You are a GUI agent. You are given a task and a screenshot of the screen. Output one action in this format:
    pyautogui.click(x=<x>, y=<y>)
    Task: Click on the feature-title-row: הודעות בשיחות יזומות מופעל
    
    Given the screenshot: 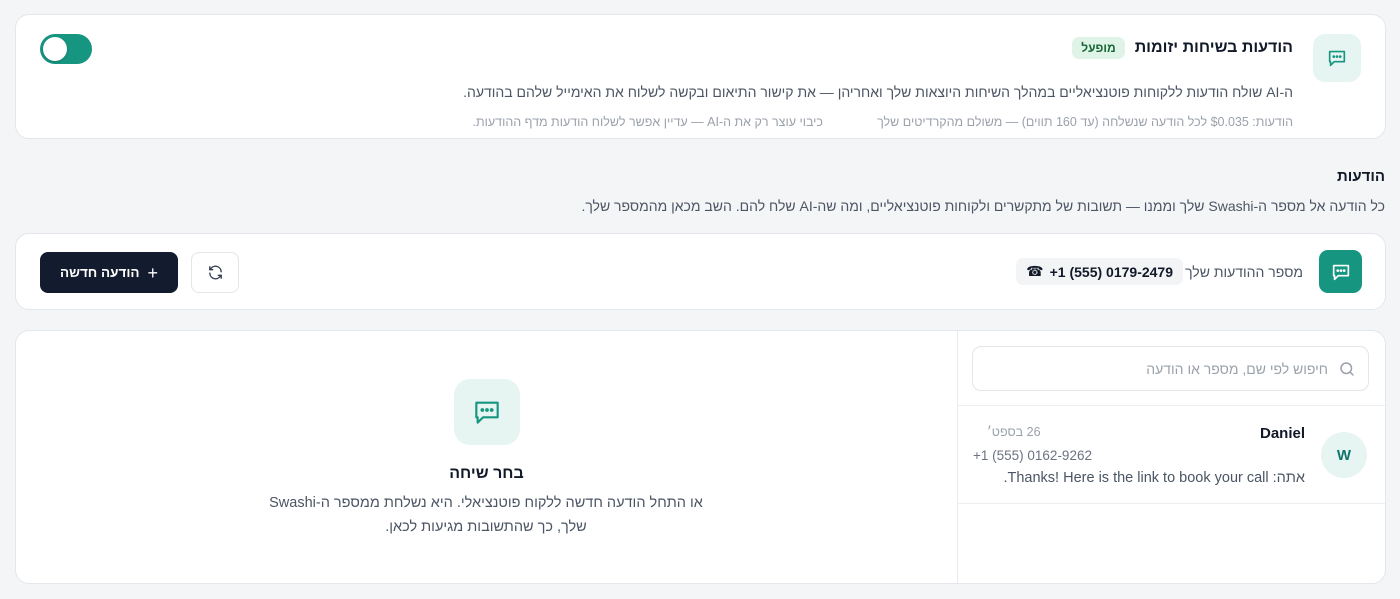 What is the action you would take?
    pyautogui.click(x=1182, y=48)
    